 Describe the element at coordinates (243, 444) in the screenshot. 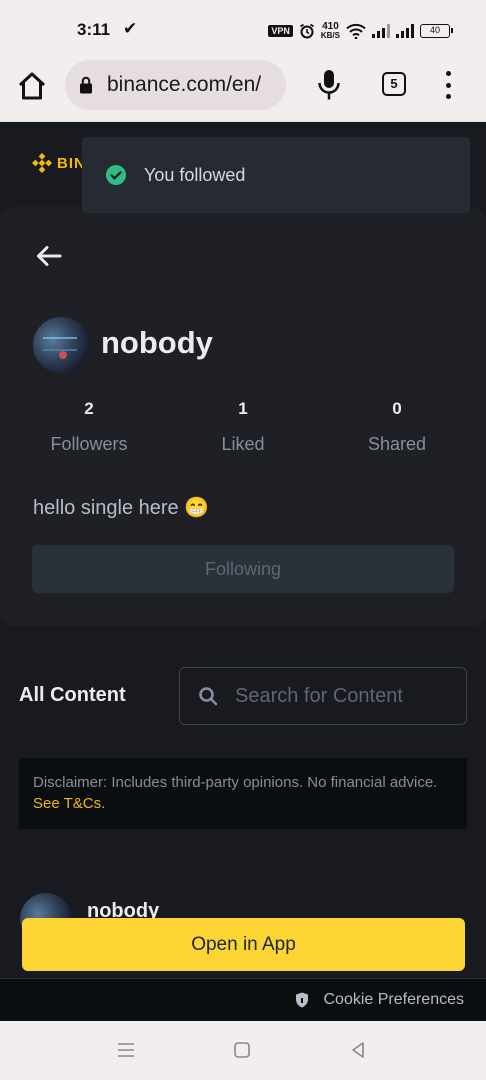

I see `liked-label: Liked` at that location.